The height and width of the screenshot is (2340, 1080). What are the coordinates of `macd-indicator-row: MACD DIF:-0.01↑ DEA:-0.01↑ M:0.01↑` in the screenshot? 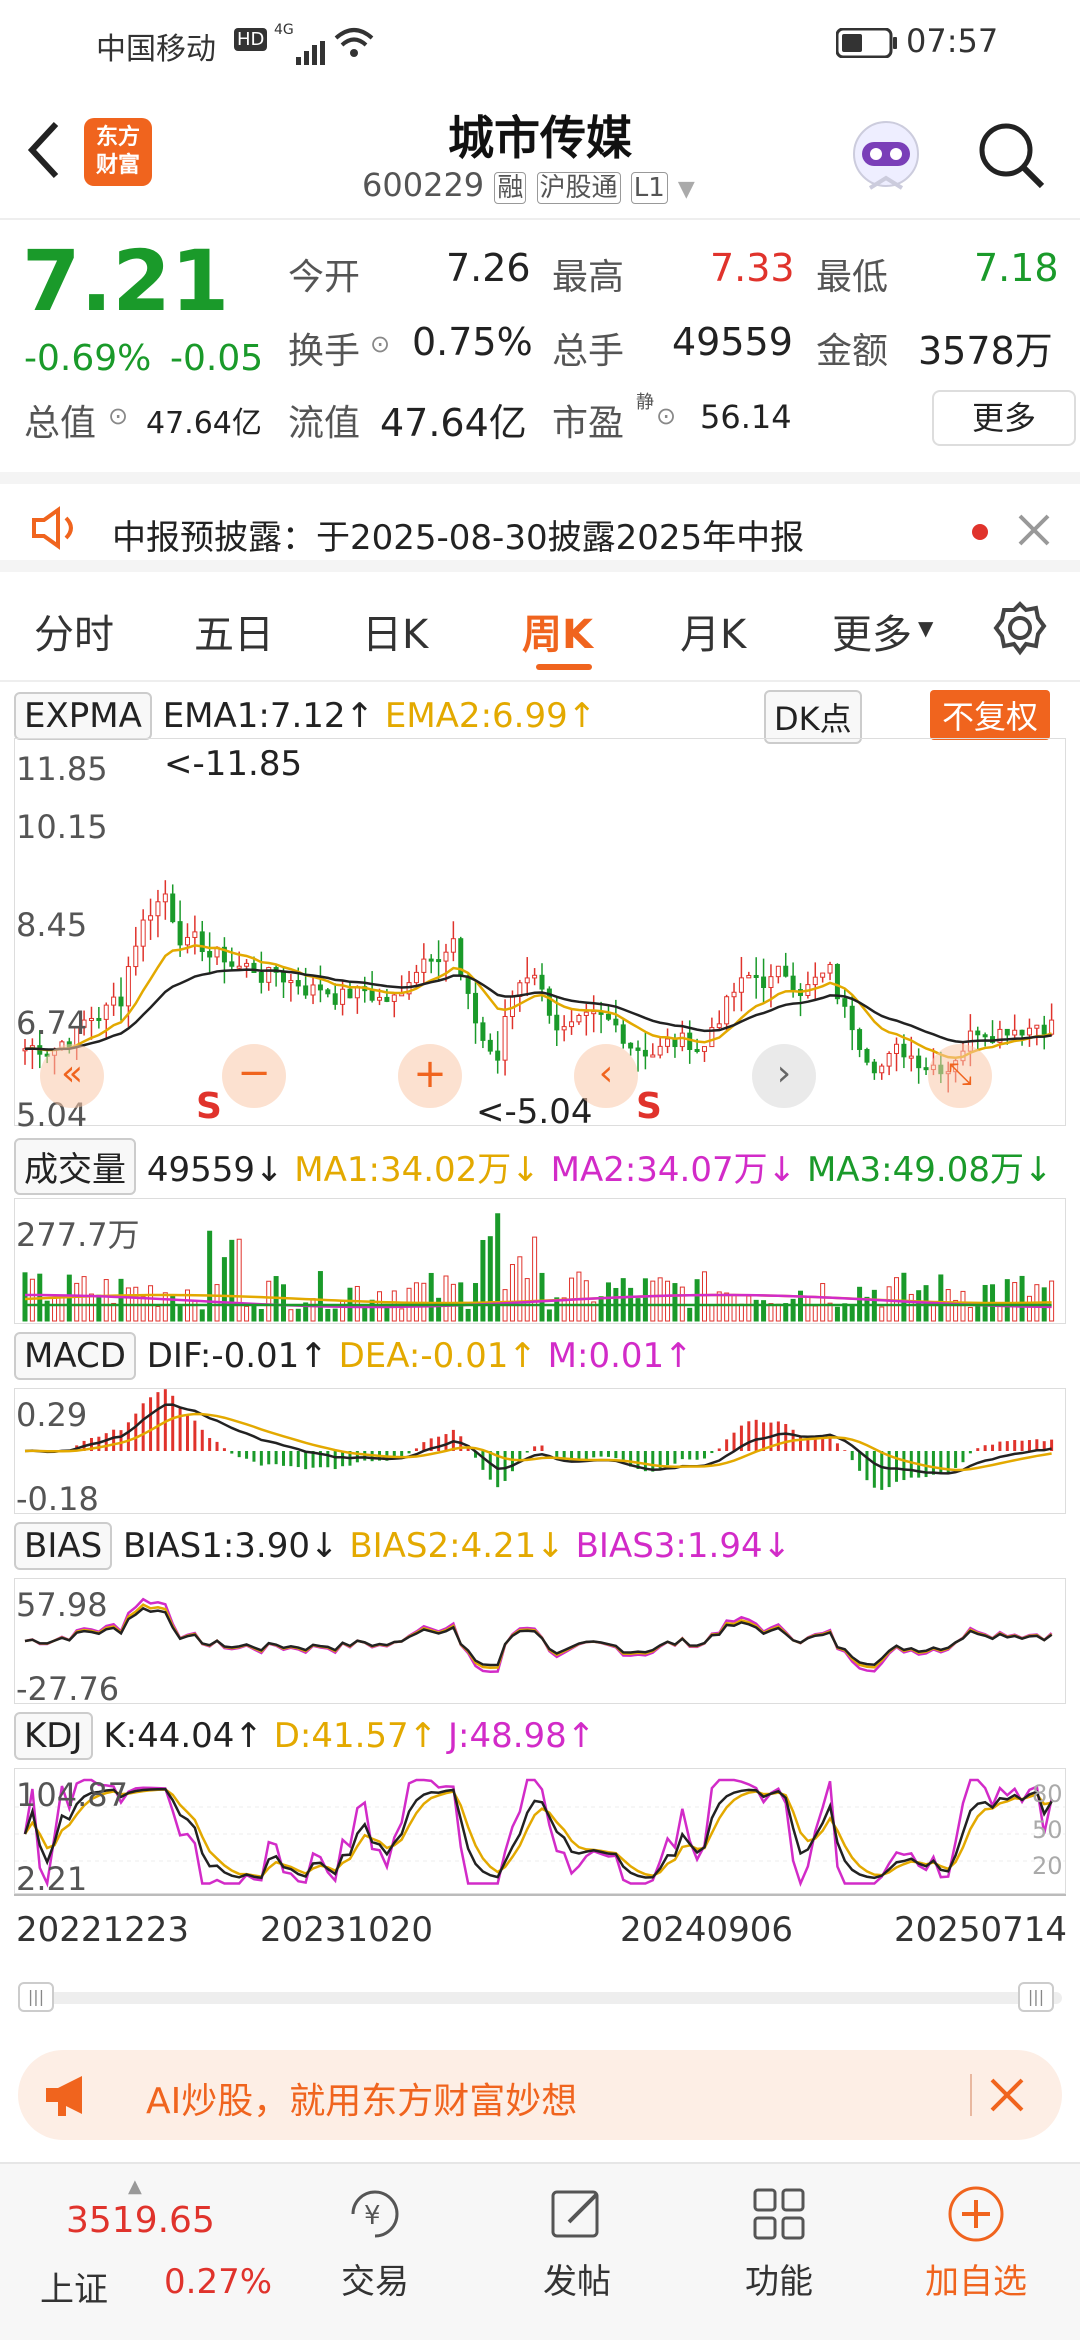 It's located at (353, 1356).